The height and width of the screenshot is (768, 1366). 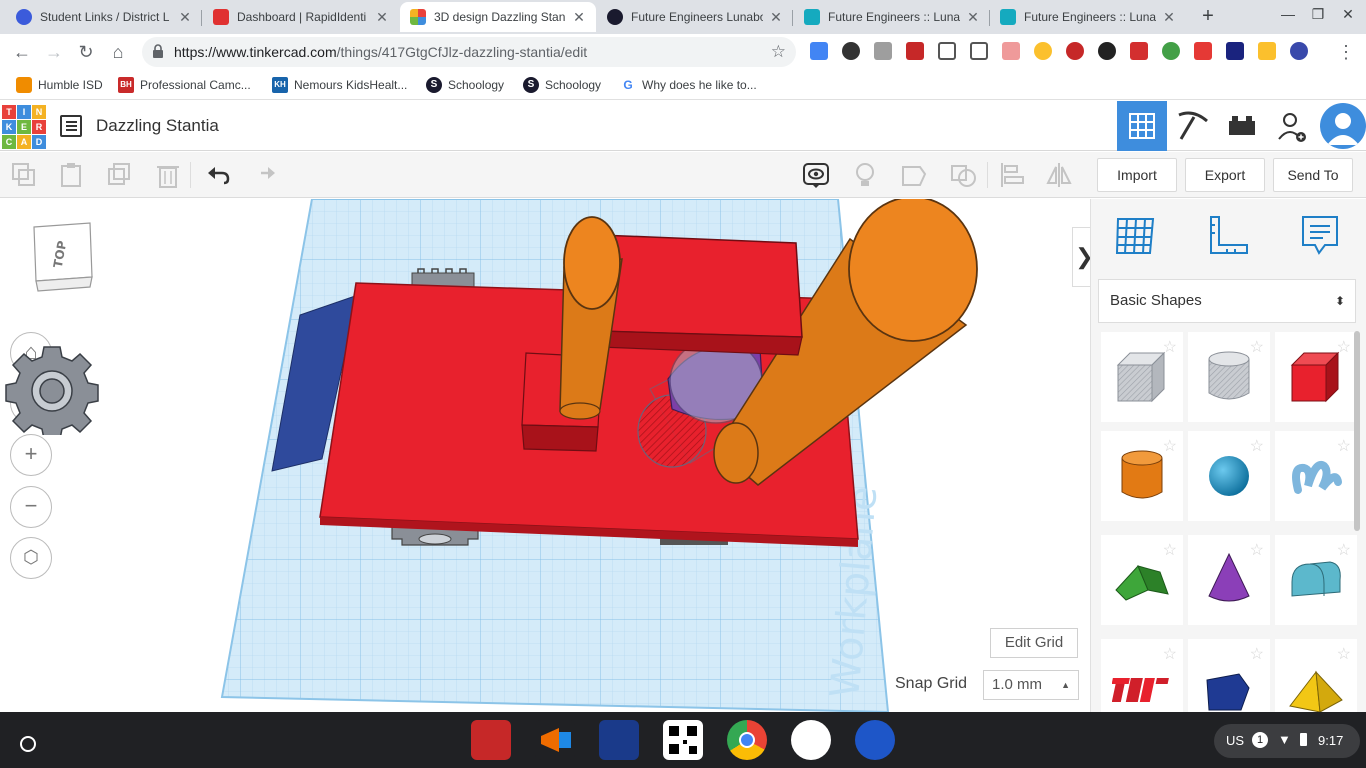 I want to click on back-icon: ←, so click(x=22, y=52).